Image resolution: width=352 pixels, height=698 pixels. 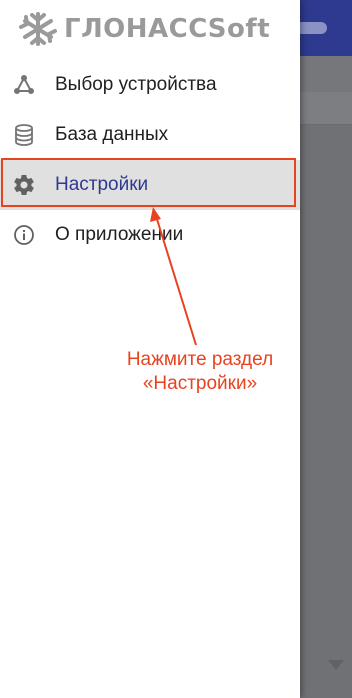 What do you see at coordinates (200, 372) in the screenshot?
I see `annotation-callout: Нажмите раздел «Настройки»` at bounding box center [200, 372].